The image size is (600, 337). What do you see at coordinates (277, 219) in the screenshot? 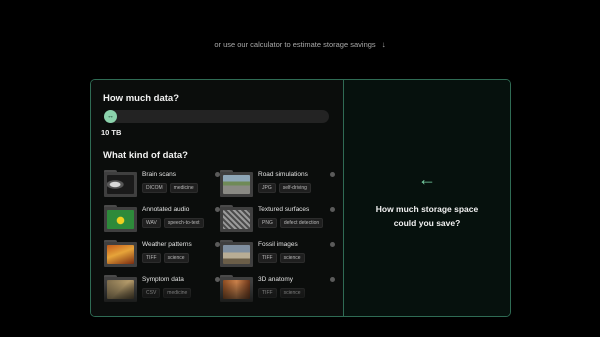
I see `data-kind-item: Textured surfaces PNG defect detection` at bounding box center [277, 219].